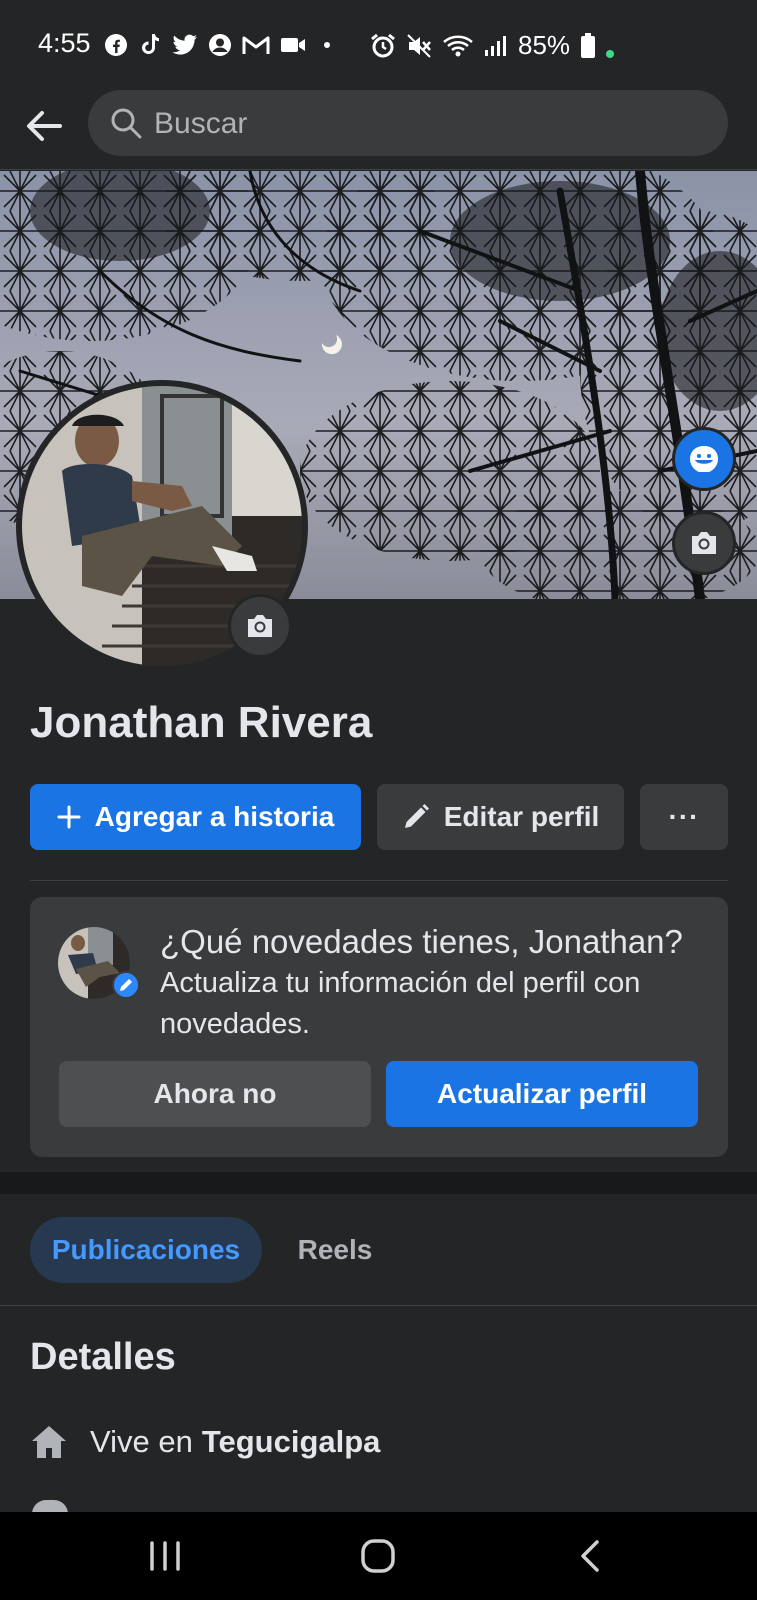 This screenshot has height=1600, width=757. Describe the element at coordinates (69, 817) in the screenshot. I see `plus-icon` at that location.